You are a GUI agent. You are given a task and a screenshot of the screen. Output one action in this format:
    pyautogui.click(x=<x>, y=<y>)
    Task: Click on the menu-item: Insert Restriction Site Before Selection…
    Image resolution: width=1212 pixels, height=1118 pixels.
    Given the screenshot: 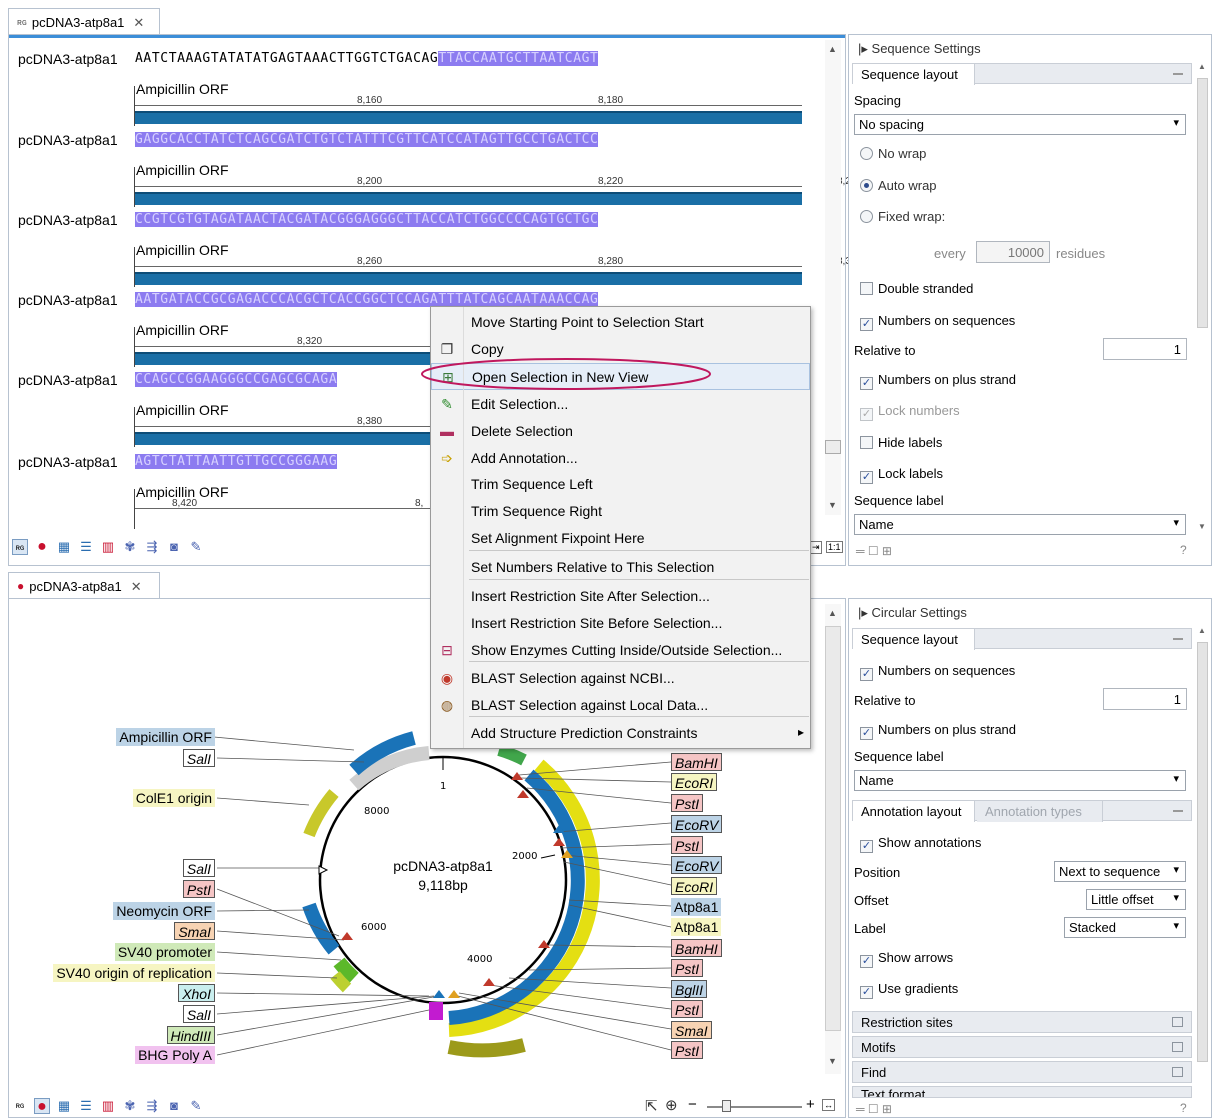 What is the action you would take?
    pyautogui.click(x=620, y=623)
    